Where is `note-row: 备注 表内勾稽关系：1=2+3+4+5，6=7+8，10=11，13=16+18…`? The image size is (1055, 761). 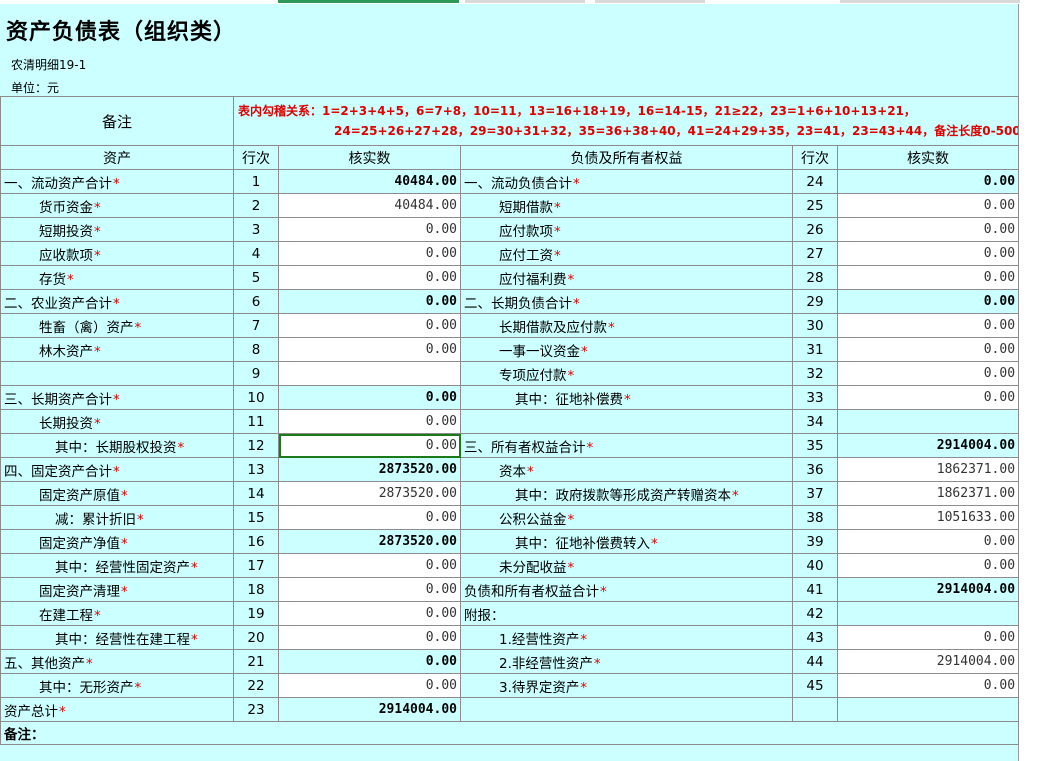 note-row: 备注 表内勾稽关系：1=2+3+4+5，6=7+8，10=11，13=16+18… is located at coordinates (510, 121).